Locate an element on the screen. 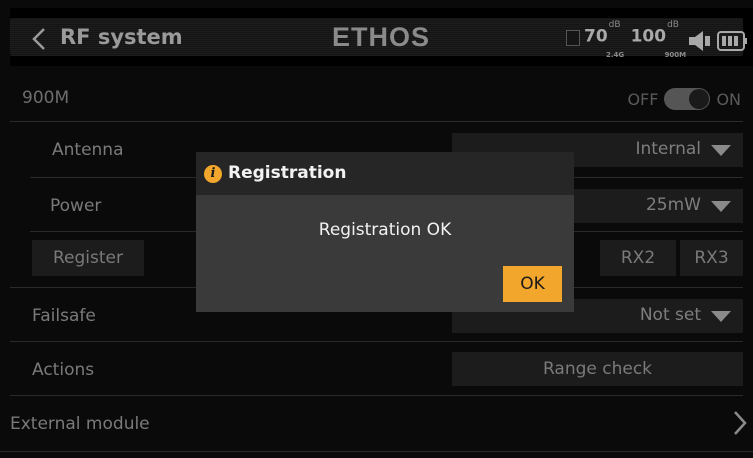  row-actions: Actions Range check is located at coordinates (376, 370).